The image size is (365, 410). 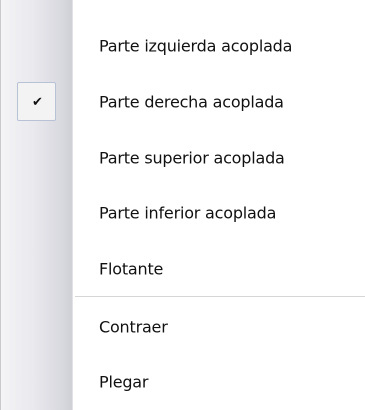 I want to click on menu-item-label: Parte derecha acoplada, so click(x=191, y=102).